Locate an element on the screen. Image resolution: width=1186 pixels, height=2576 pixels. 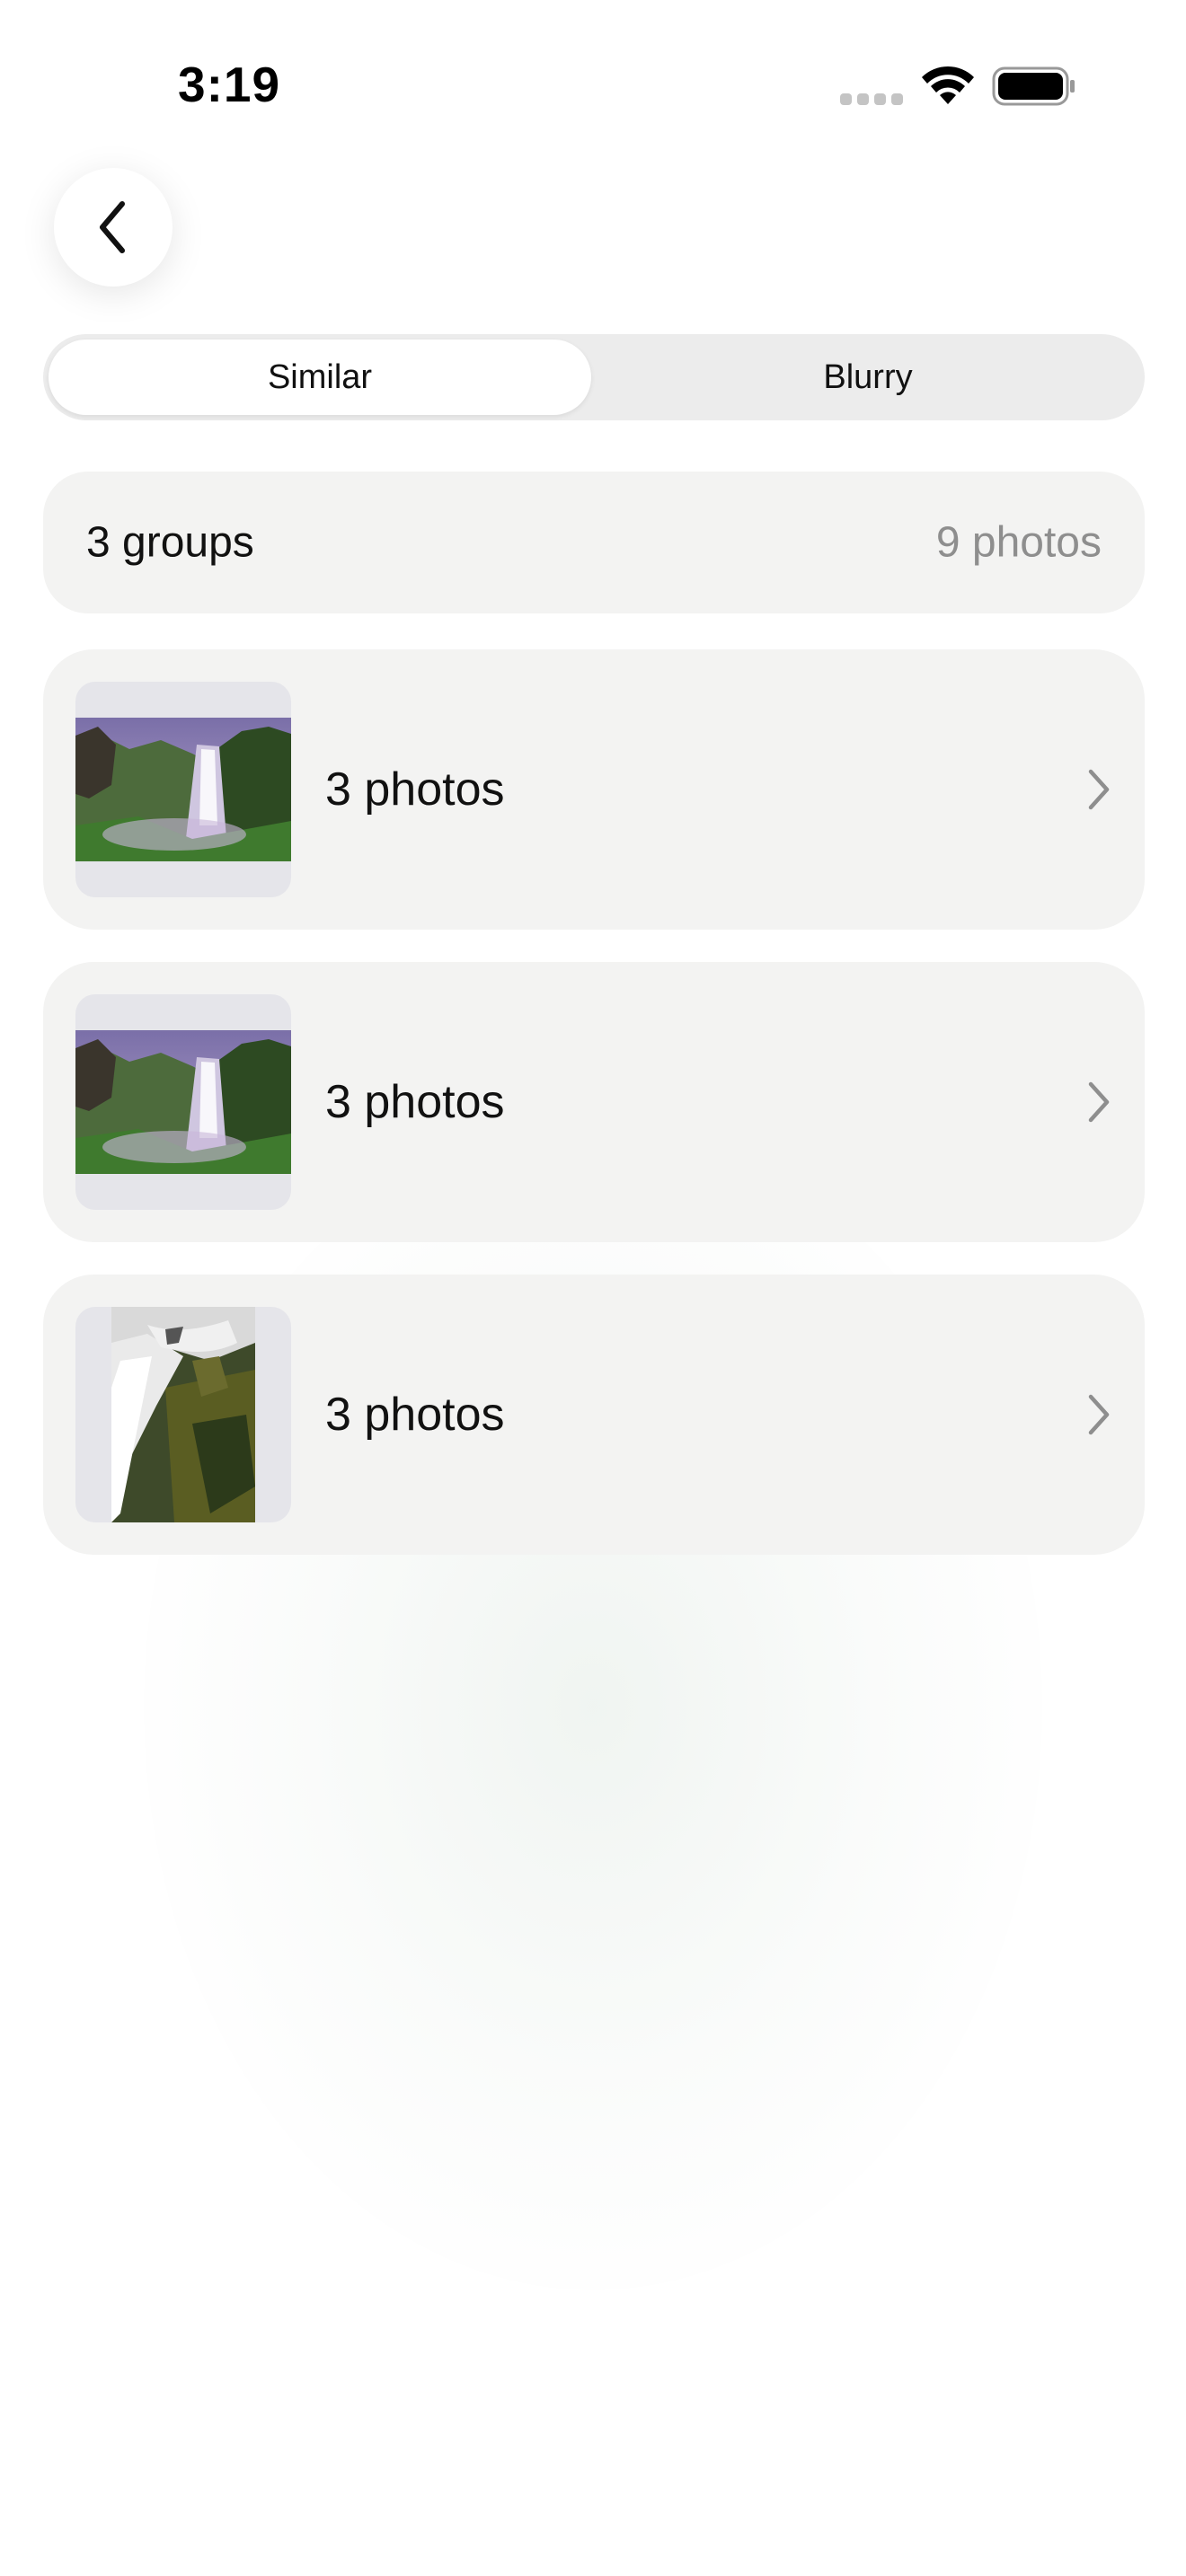
segment-blurry: Blurry is located at coordinates (868, 377).